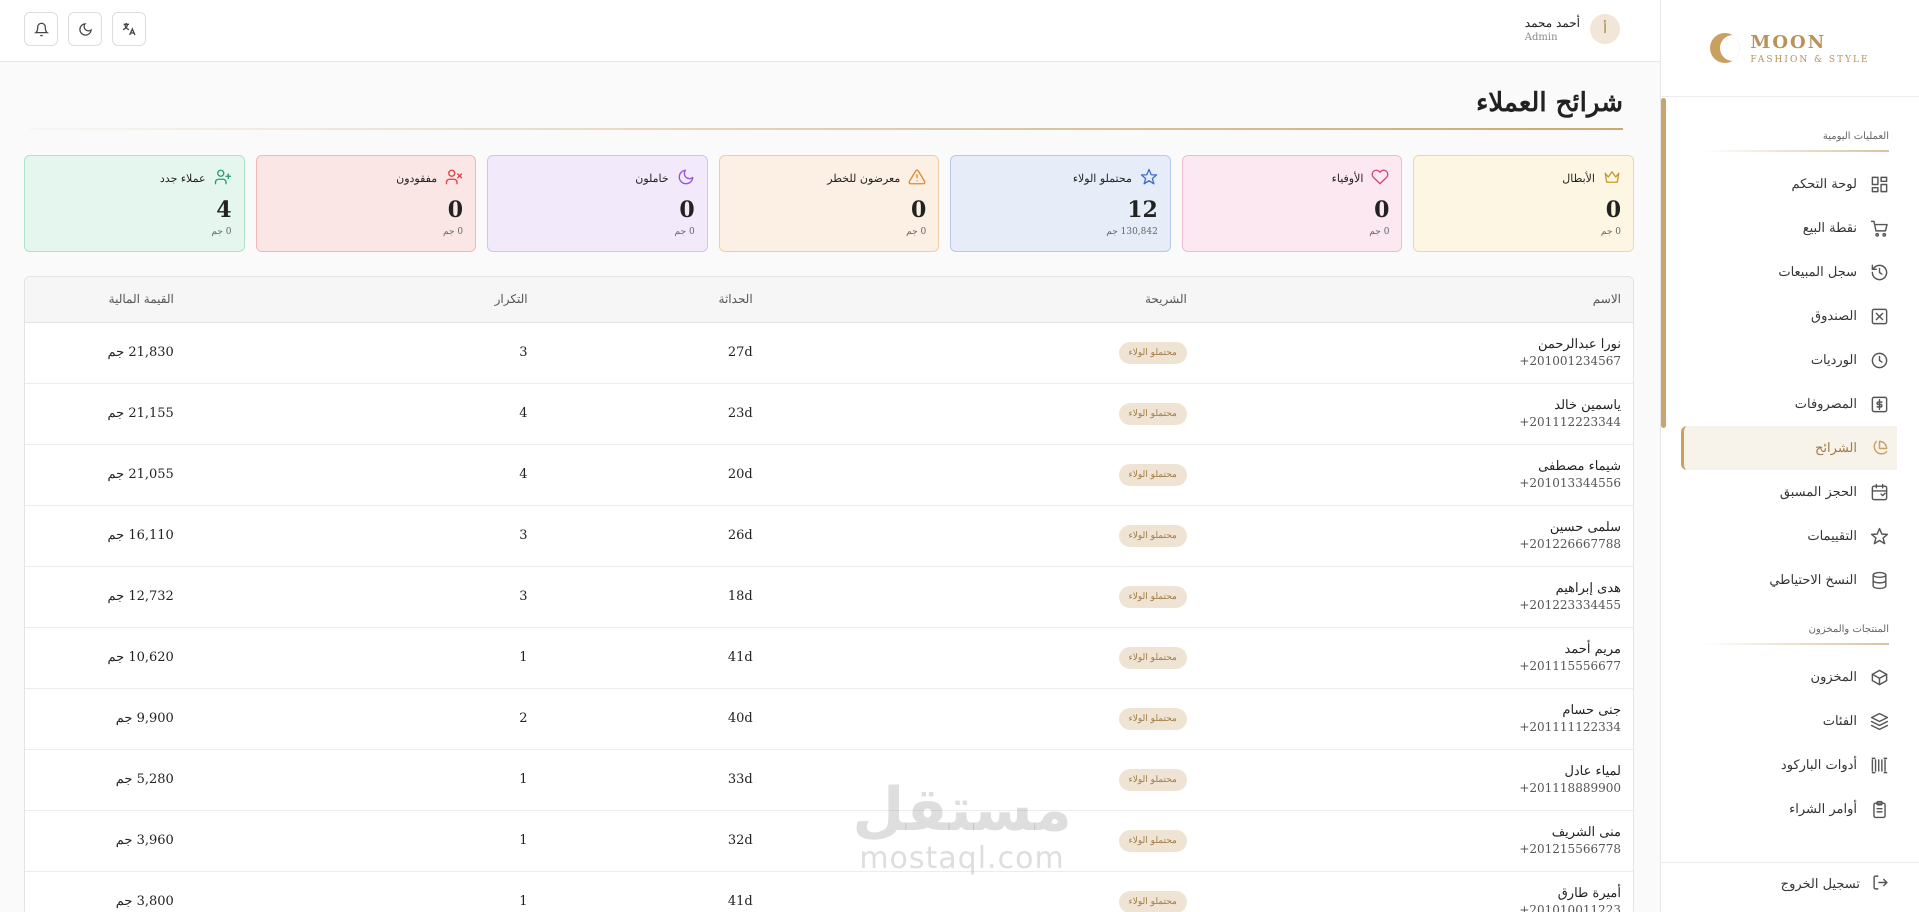  What do you see at coordinates (1523, 203) in the screenshot?
I see `segment-card: الأبطال 0 0 جم` at bounding box center [1523, 203].